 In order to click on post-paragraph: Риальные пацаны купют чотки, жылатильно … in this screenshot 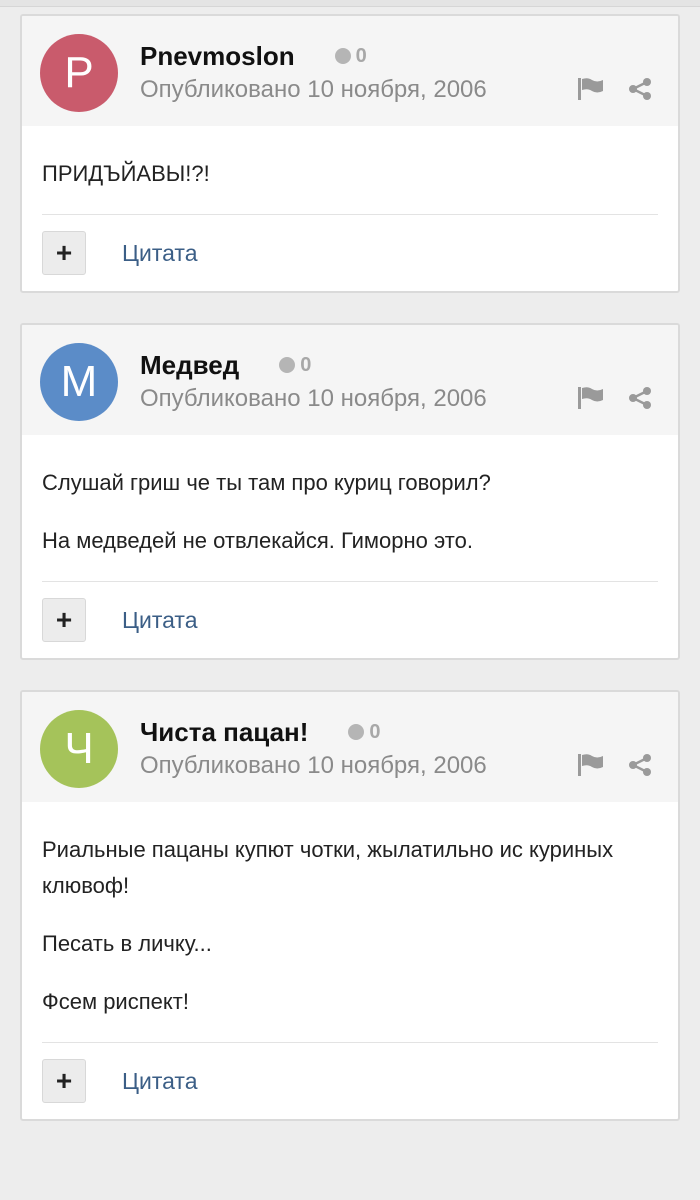, I will do `click(328, 867)`.